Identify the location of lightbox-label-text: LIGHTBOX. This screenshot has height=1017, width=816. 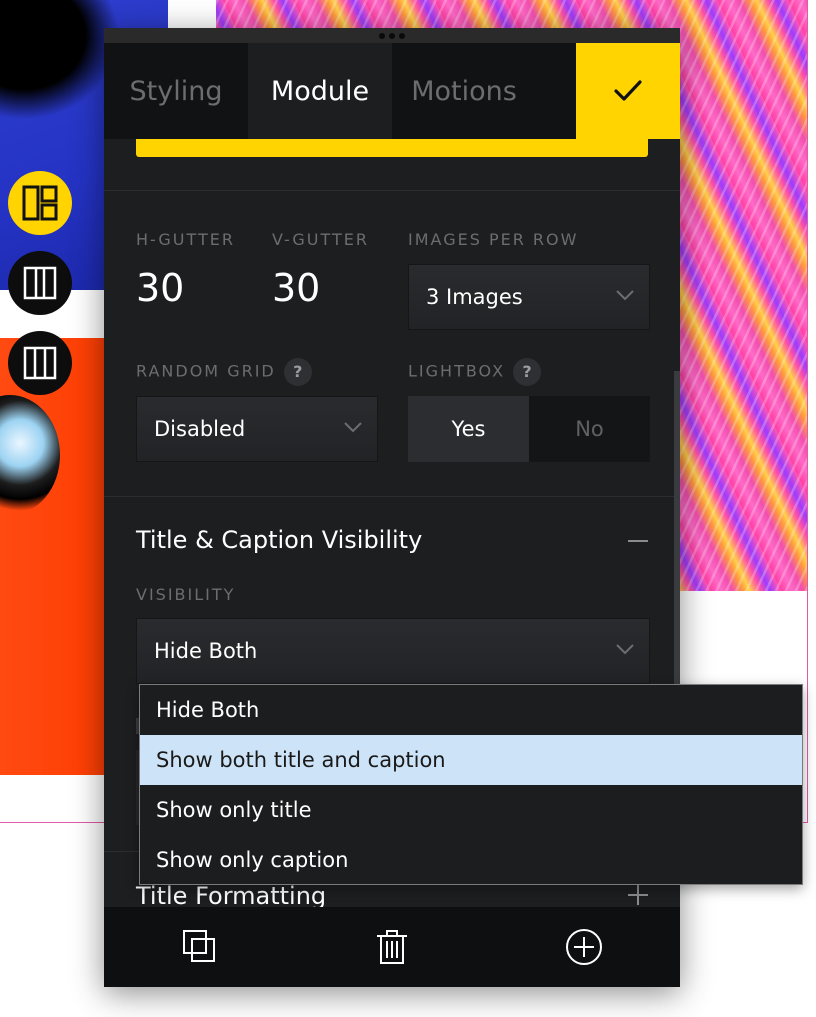
(457, 371).